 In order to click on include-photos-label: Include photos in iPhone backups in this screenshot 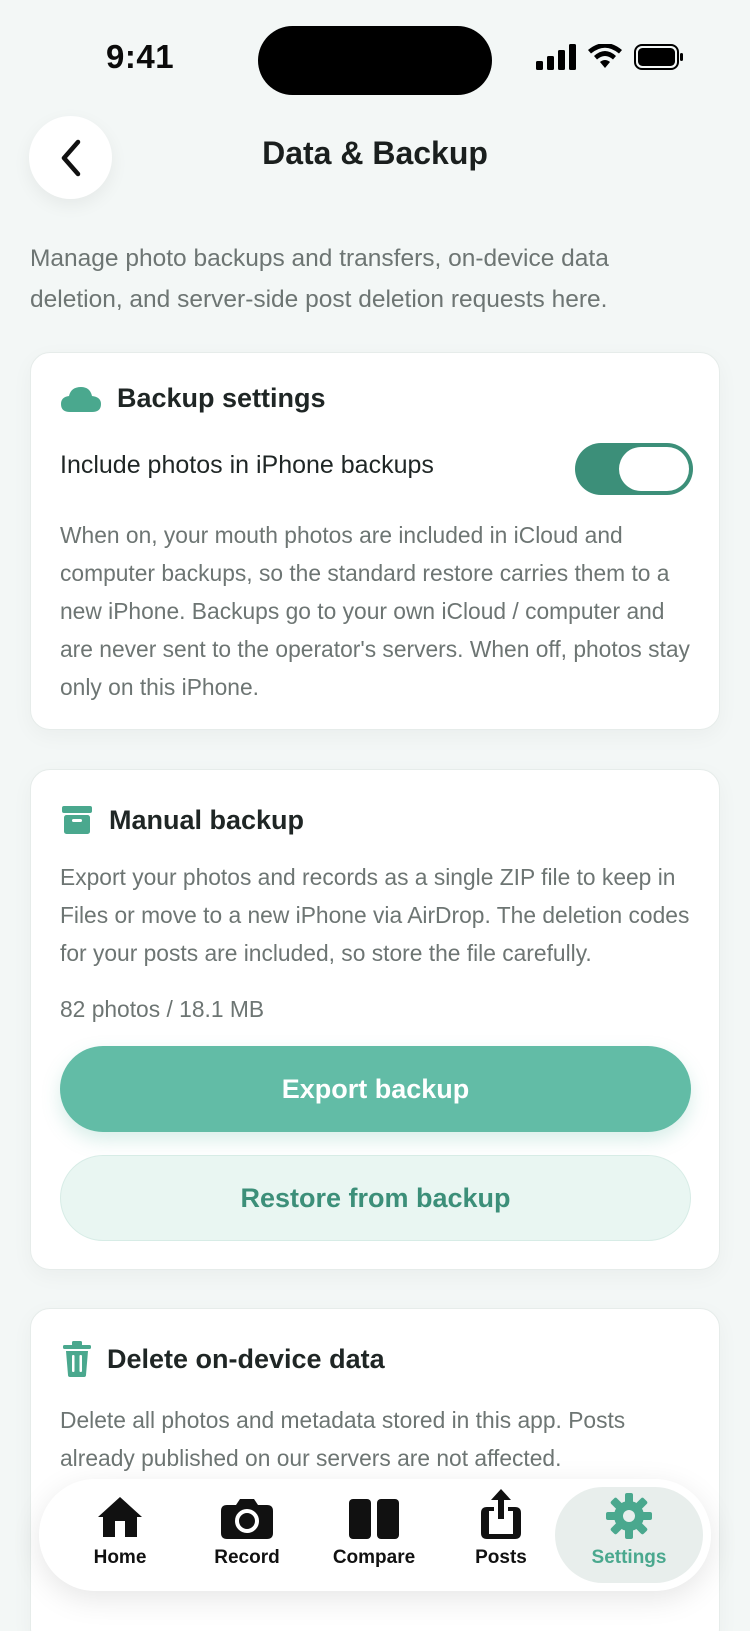, I will do `click(247, 465)`.